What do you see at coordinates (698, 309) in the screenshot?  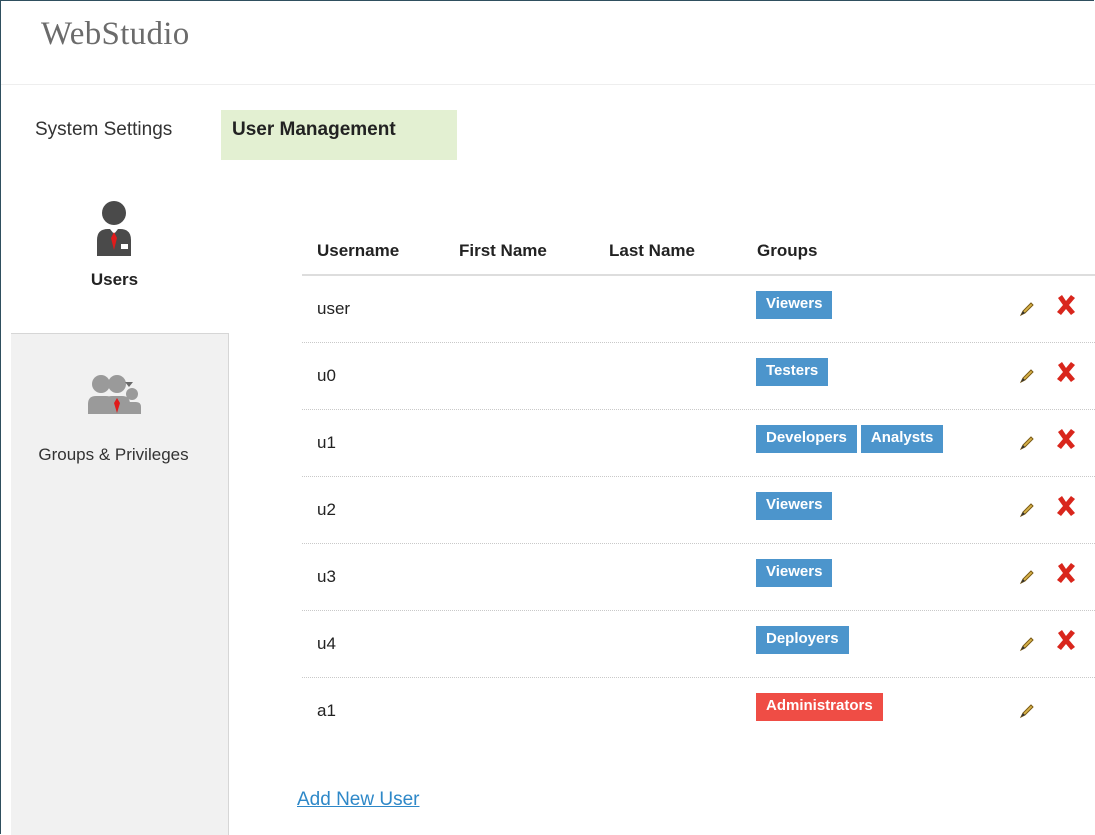 I see `table-row: user Viewers` at bounding box center [698, 309].